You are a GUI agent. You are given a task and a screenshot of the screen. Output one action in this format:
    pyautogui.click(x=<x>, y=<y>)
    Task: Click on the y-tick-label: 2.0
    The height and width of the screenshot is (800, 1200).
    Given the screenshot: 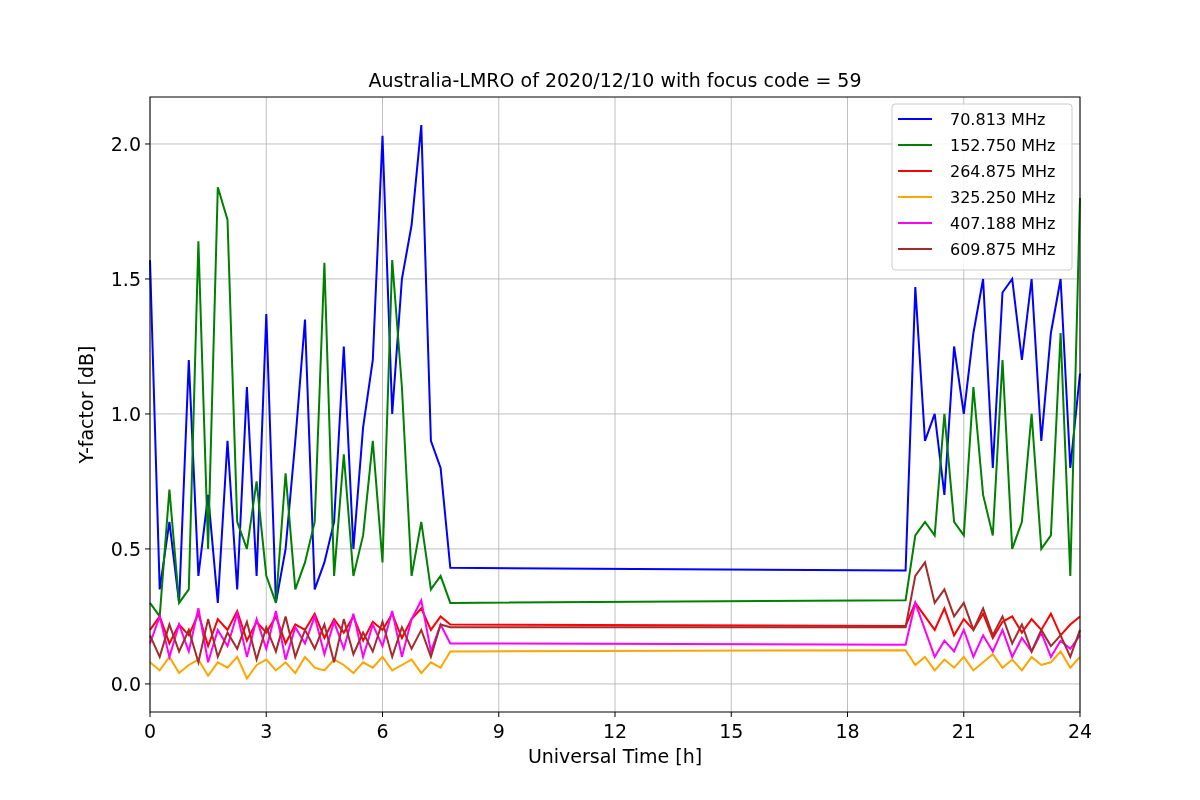 What is the action you would take?
    pyautogui.click(x=125, y=144)
    